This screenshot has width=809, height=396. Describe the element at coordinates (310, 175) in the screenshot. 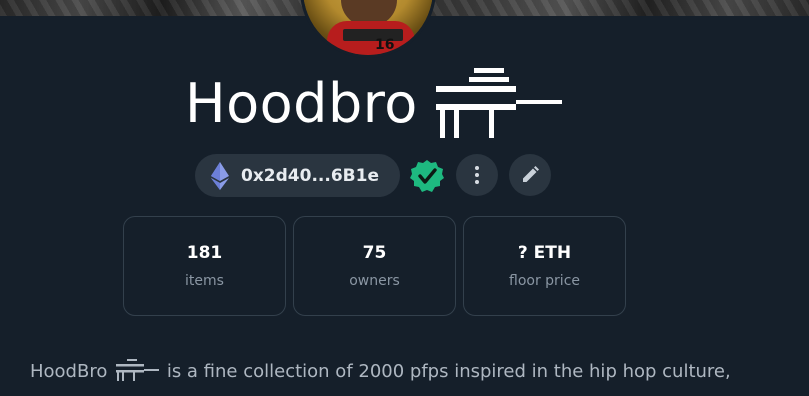

I see `contract-address: 0x2d40...6B1e` at that location.